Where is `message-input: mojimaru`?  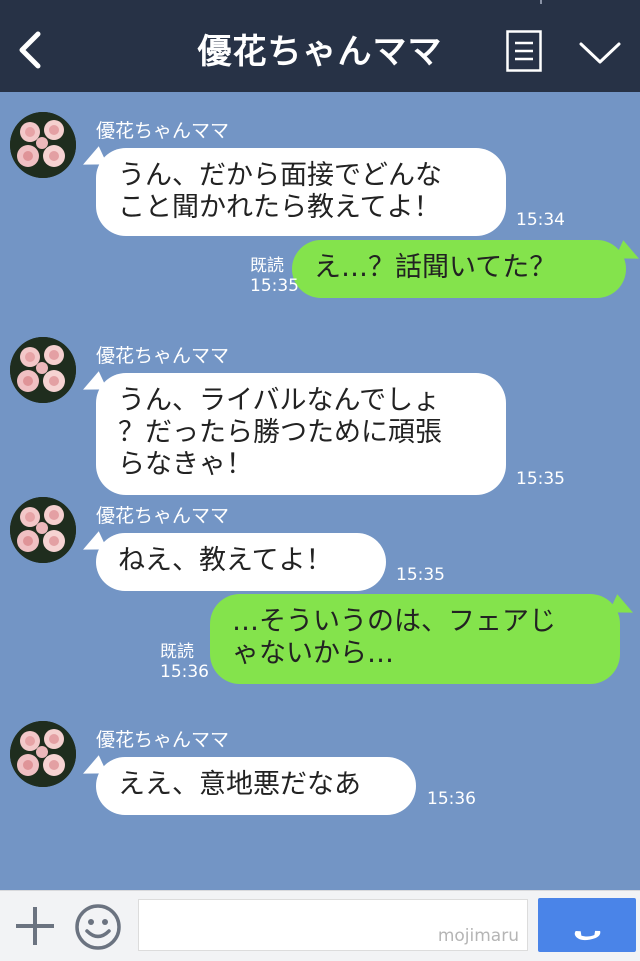 message-input: mojimaru is located at coordinates (333, 925).